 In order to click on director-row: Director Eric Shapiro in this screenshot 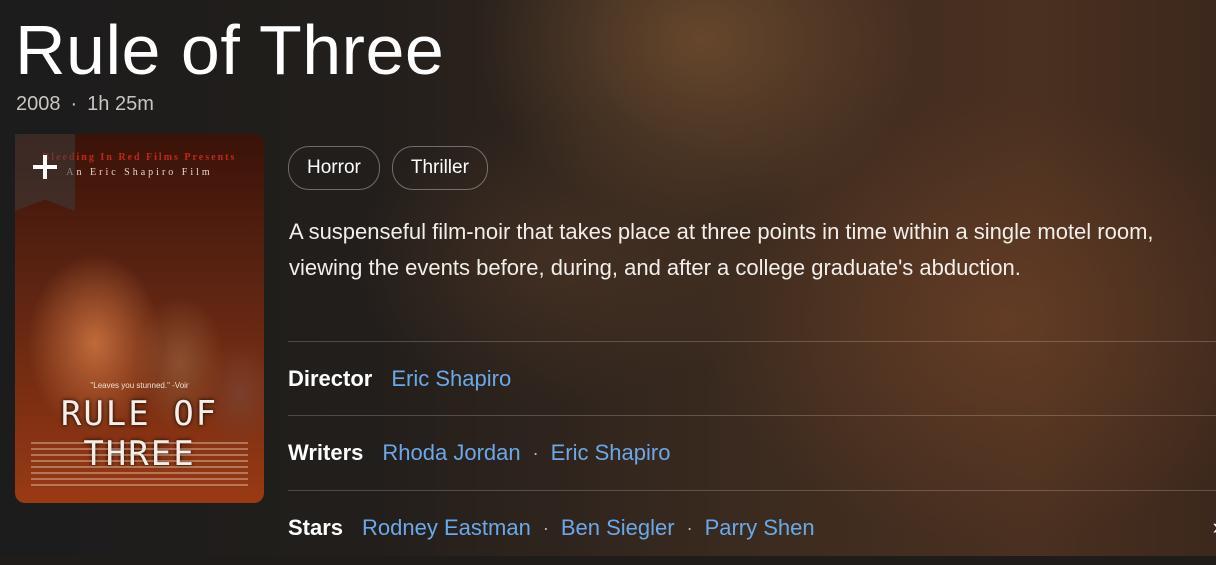, I will do `click(752, 378)`.